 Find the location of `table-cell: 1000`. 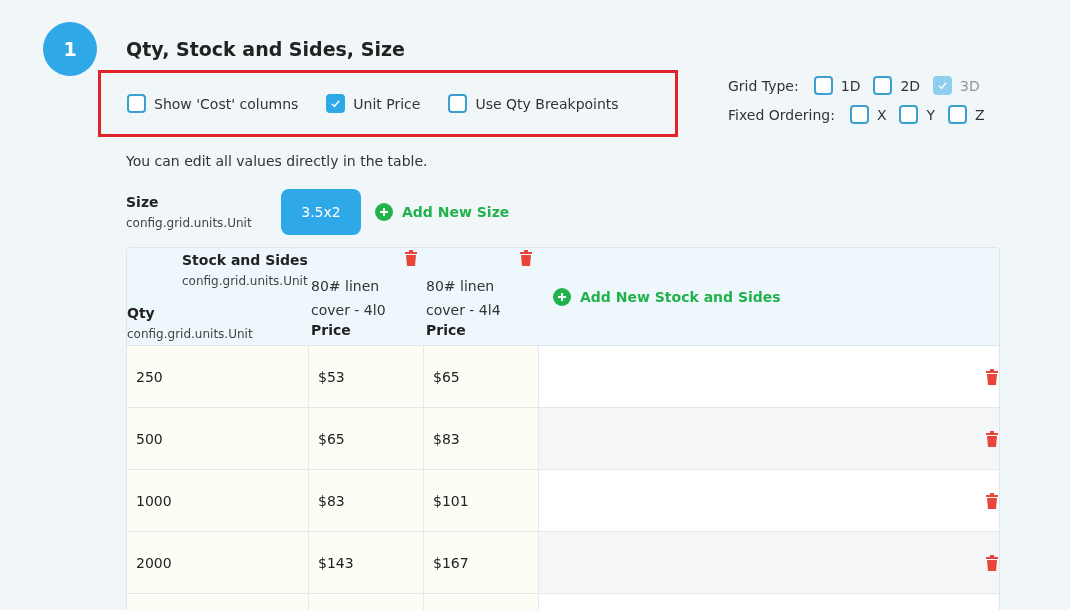

table-cell: 1000 is located at coordinates (218, 500).